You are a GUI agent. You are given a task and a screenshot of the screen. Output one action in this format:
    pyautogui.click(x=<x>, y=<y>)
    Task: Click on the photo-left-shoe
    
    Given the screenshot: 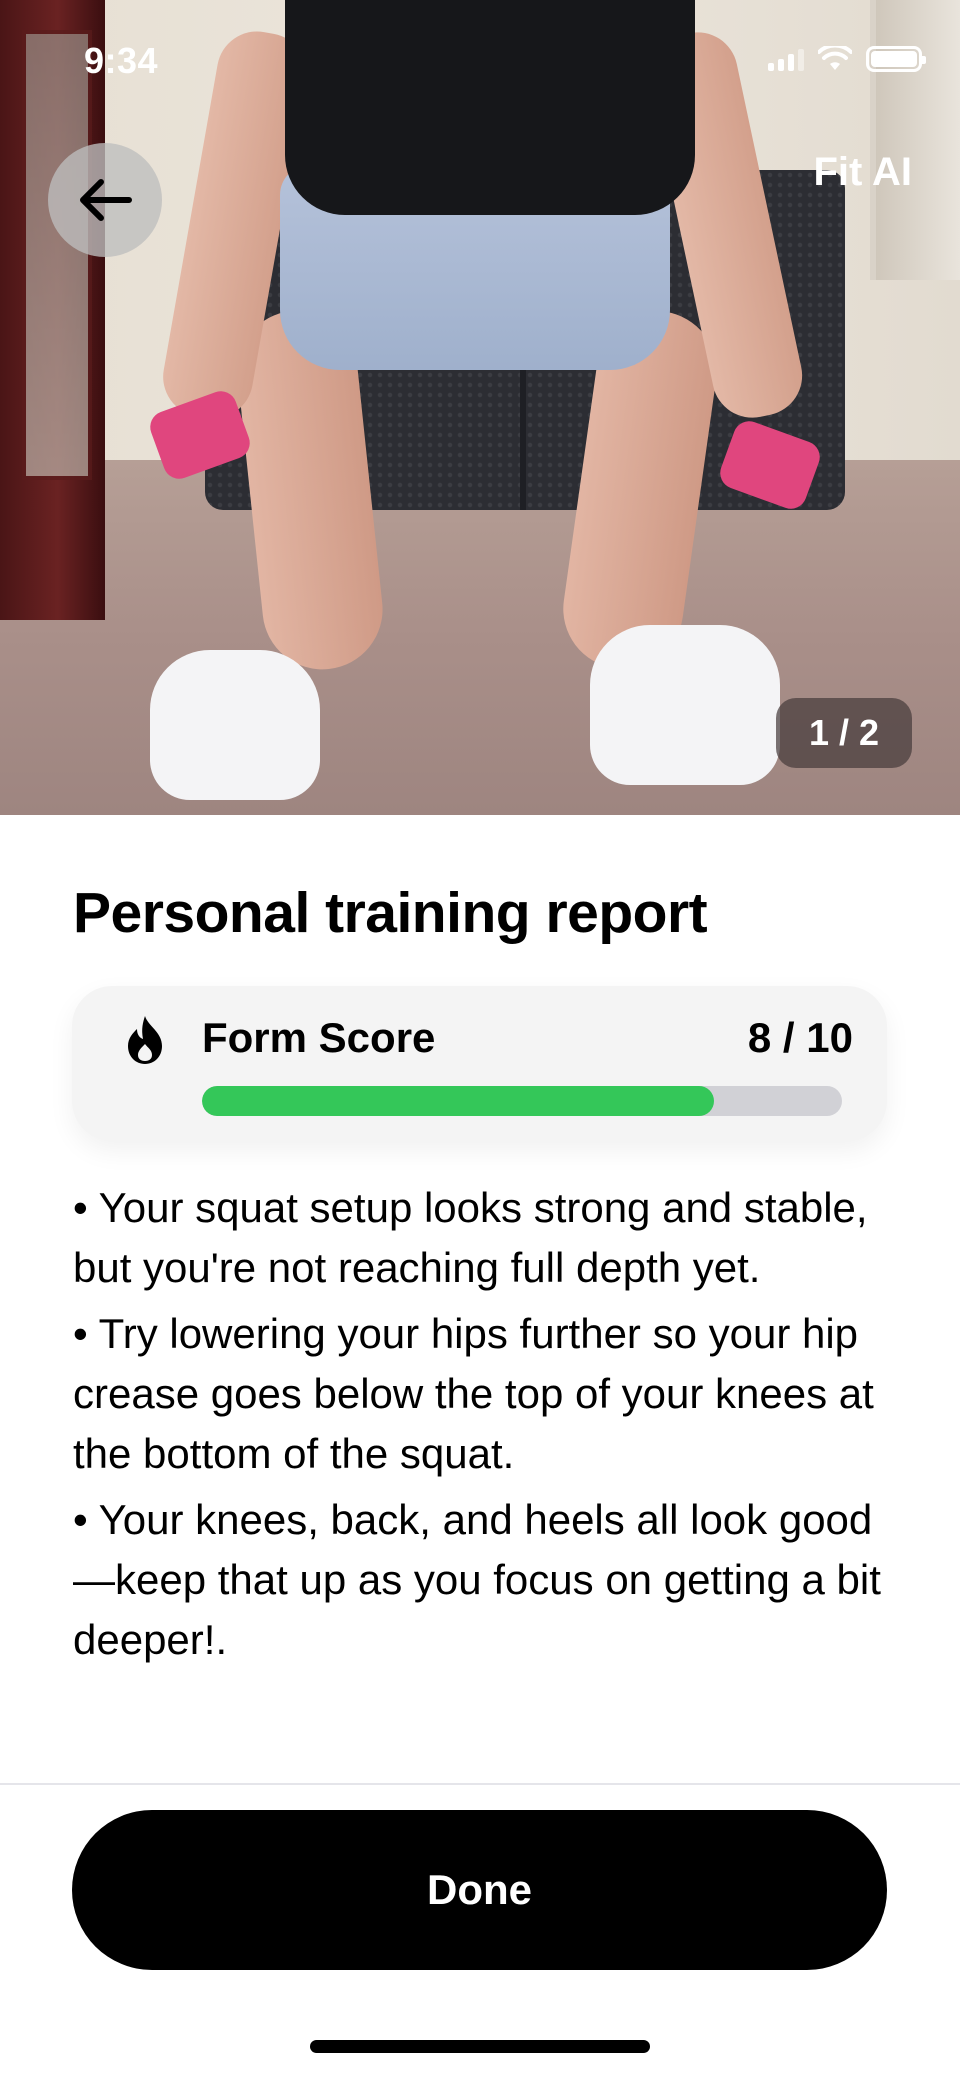 What is the action you would take?
    pyautogui.click(x=235, y=725)
    